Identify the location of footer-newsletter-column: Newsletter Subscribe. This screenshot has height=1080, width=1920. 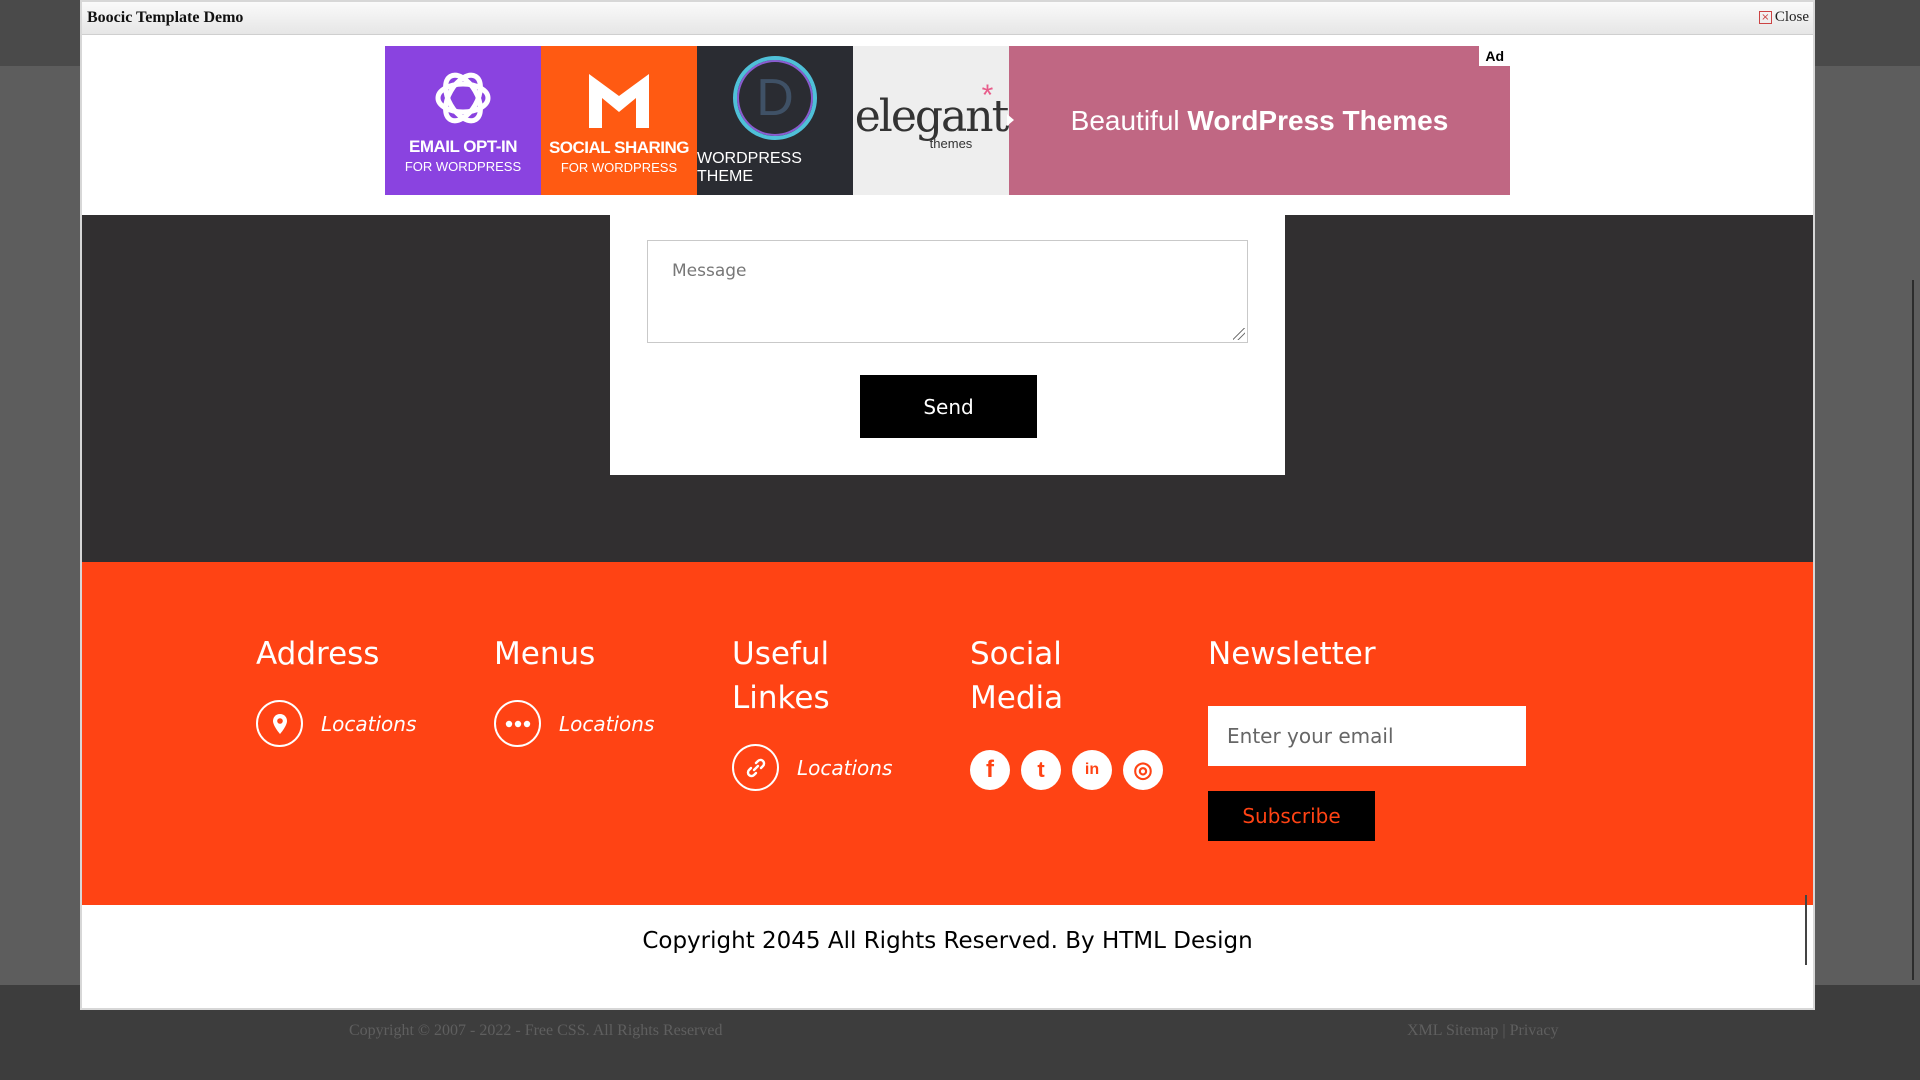
(1367, 736).